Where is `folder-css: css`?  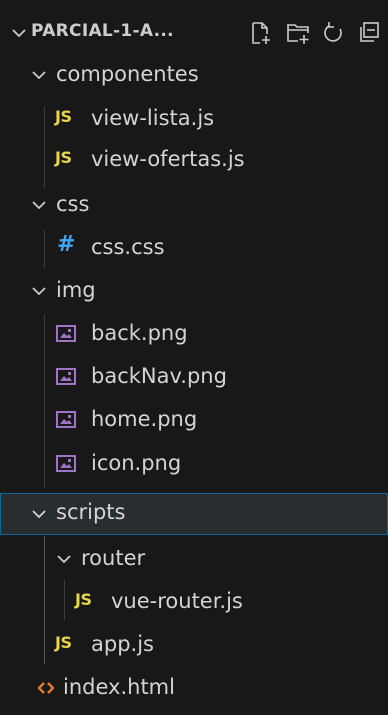 folder-css: css is located at coordinates (194, 205).